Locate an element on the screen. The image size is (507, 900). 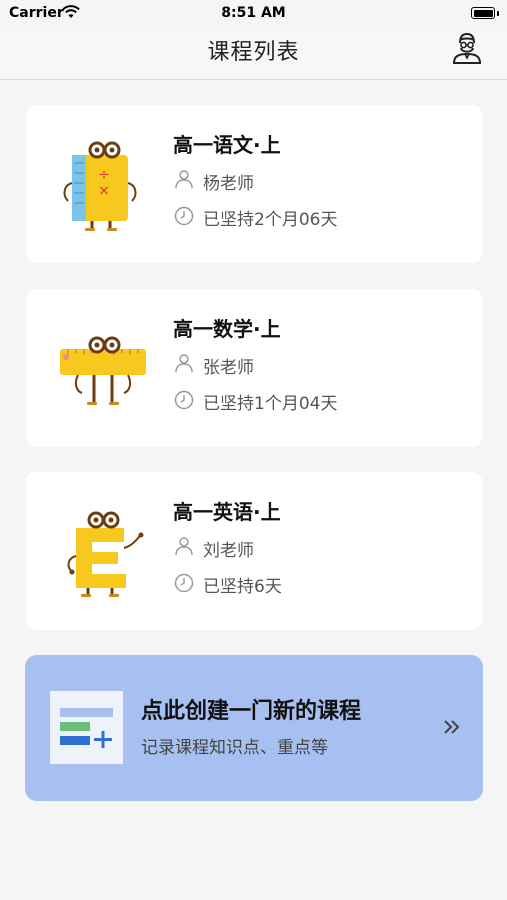
teacher-name: 杨老师 is located at coordinates (228, 184).